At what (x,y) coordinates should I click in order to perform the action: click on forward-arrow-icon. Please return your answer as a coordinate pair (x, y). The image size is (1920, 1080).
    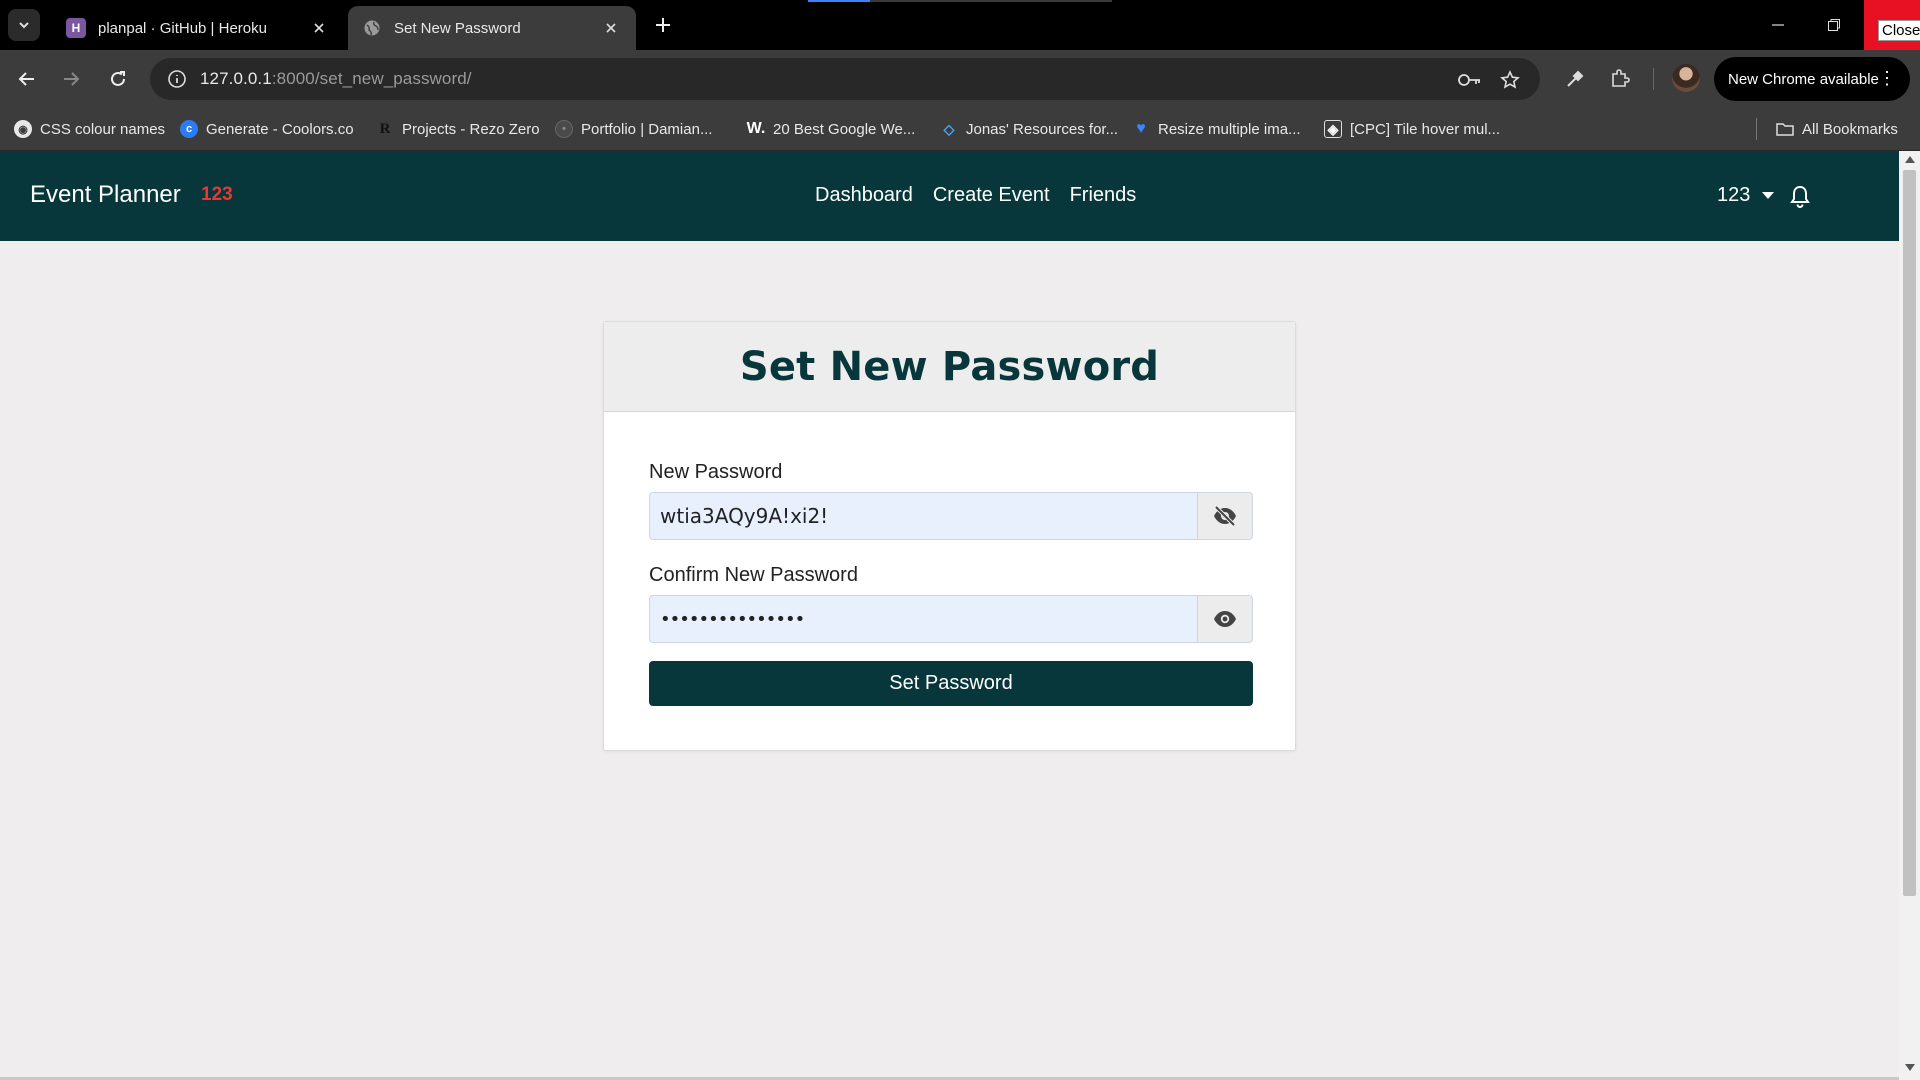
    Looking at the image, I should click on (72, 79).